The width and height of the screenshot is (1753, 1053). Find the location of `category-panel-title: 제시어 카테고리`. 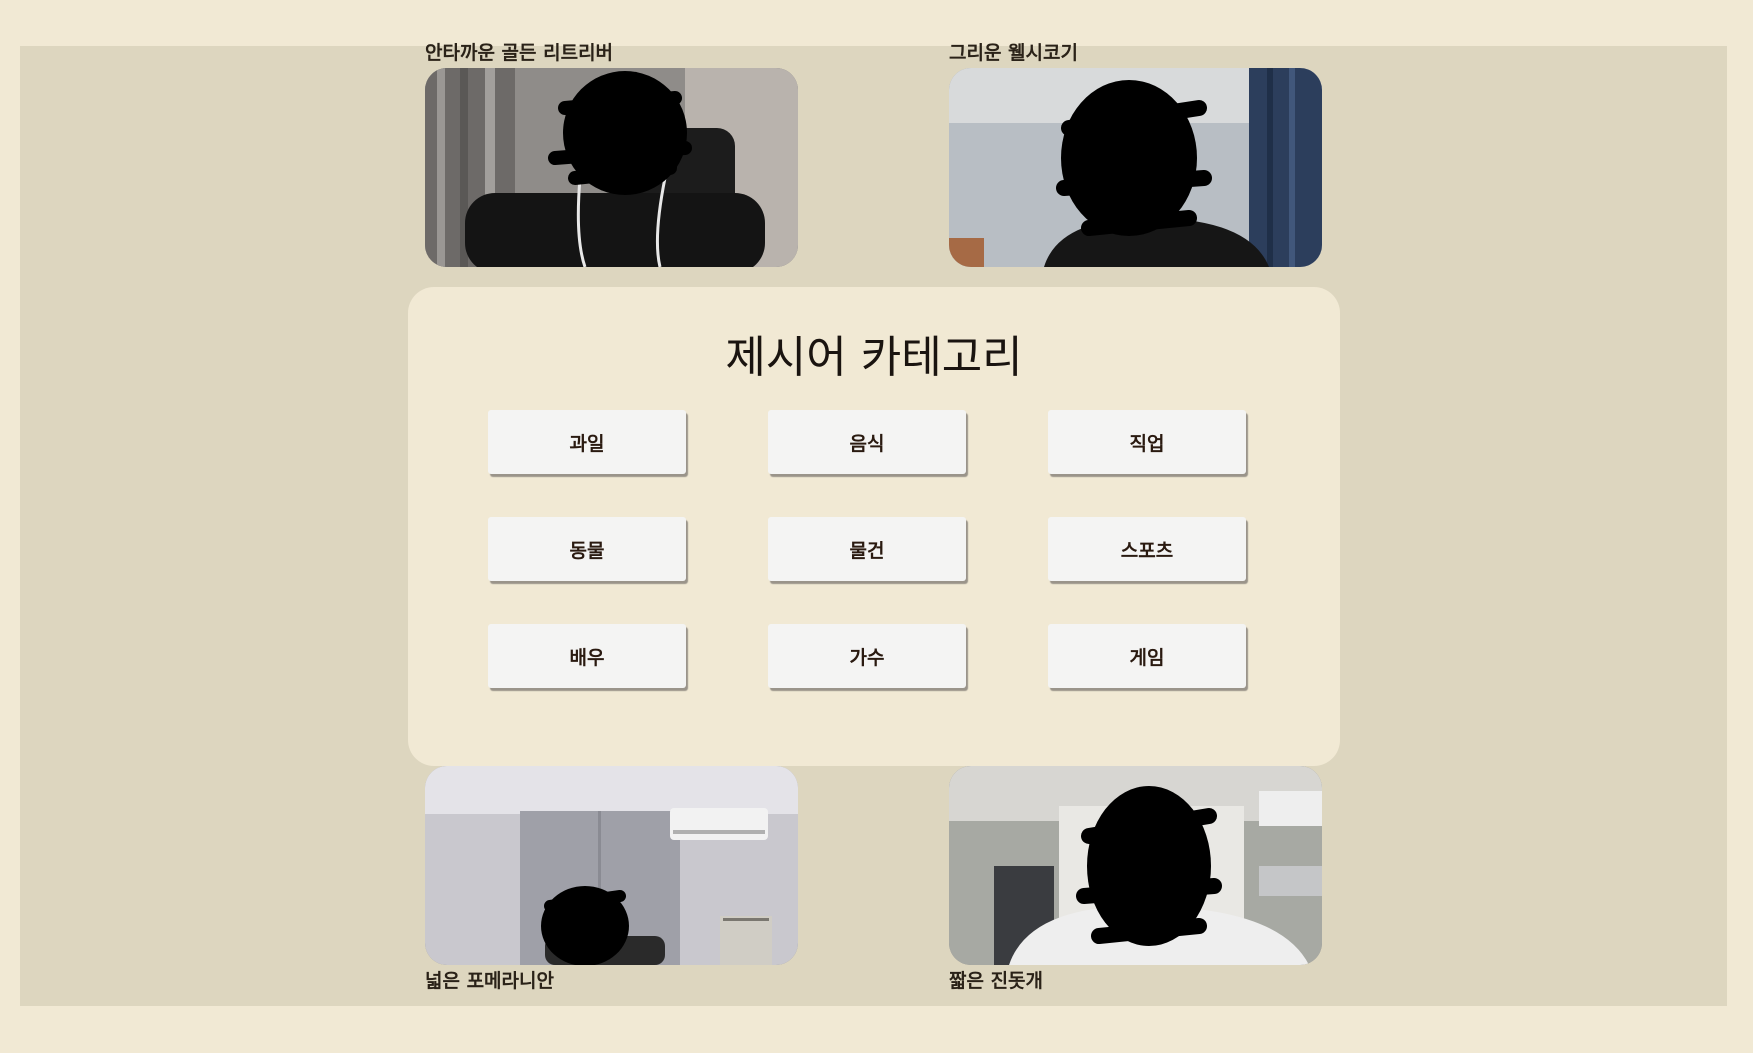

category-panel-title: 제시어 카테고리 is located at coordinates (874, 357).